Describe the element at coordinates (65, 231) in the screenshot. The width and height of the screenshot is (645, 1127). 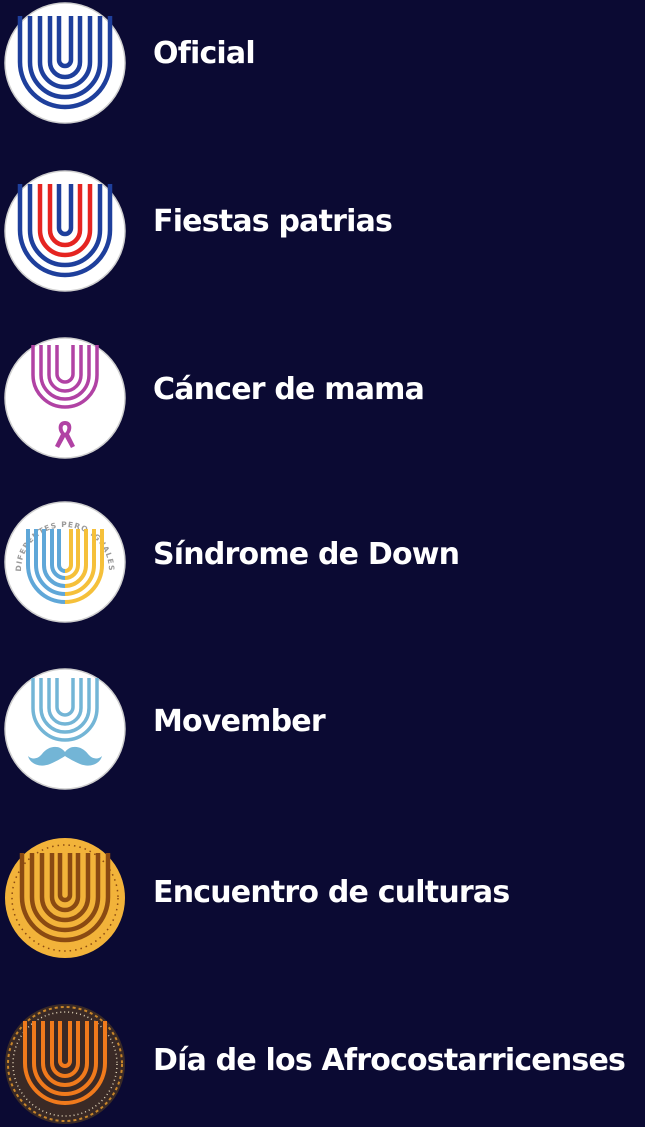
I see `ucr-logo-flag-icon` at that location.